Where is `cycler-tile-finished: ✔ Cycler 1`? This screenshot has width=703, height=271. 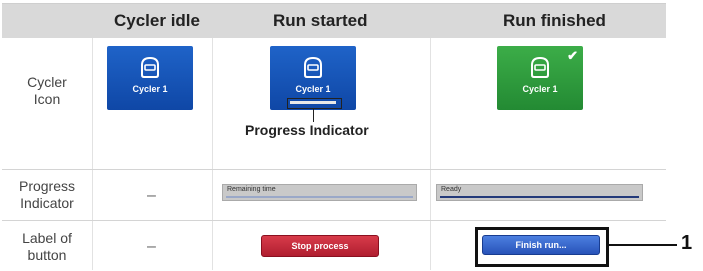
cycler-tile-finished: ✔ Cycler 1 is located at coordinates (540, 78).